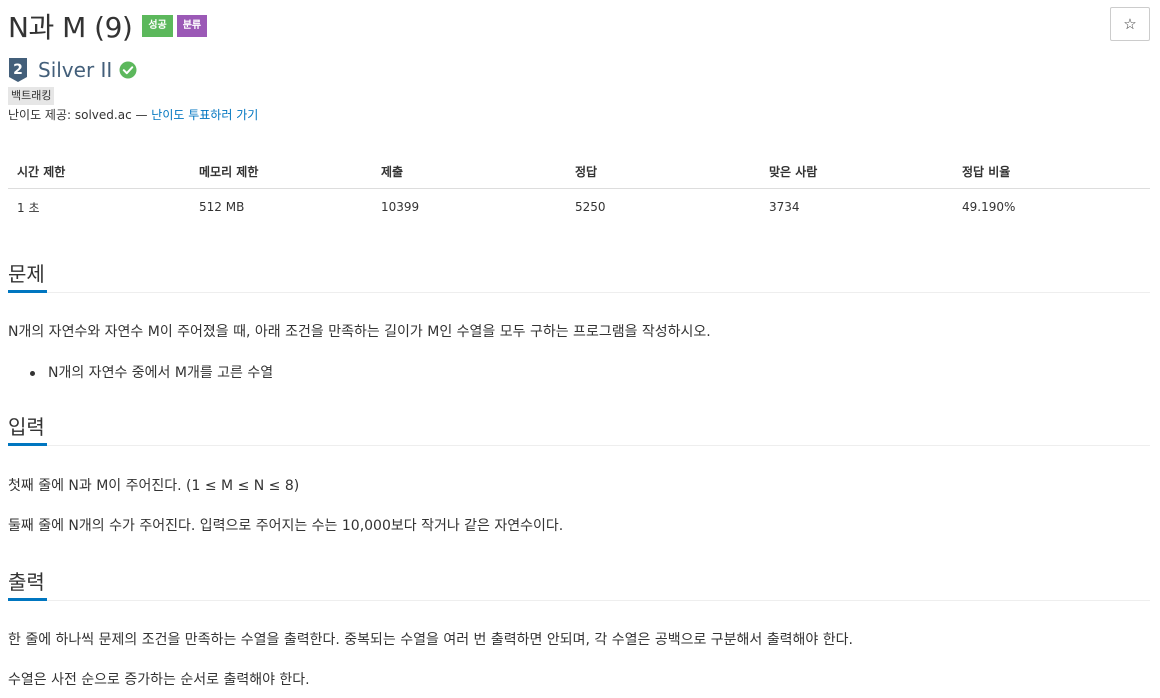  I want to click on list-item-text: N개의 자연수 중에서 M개를 고른 수열, so click(161, 373).